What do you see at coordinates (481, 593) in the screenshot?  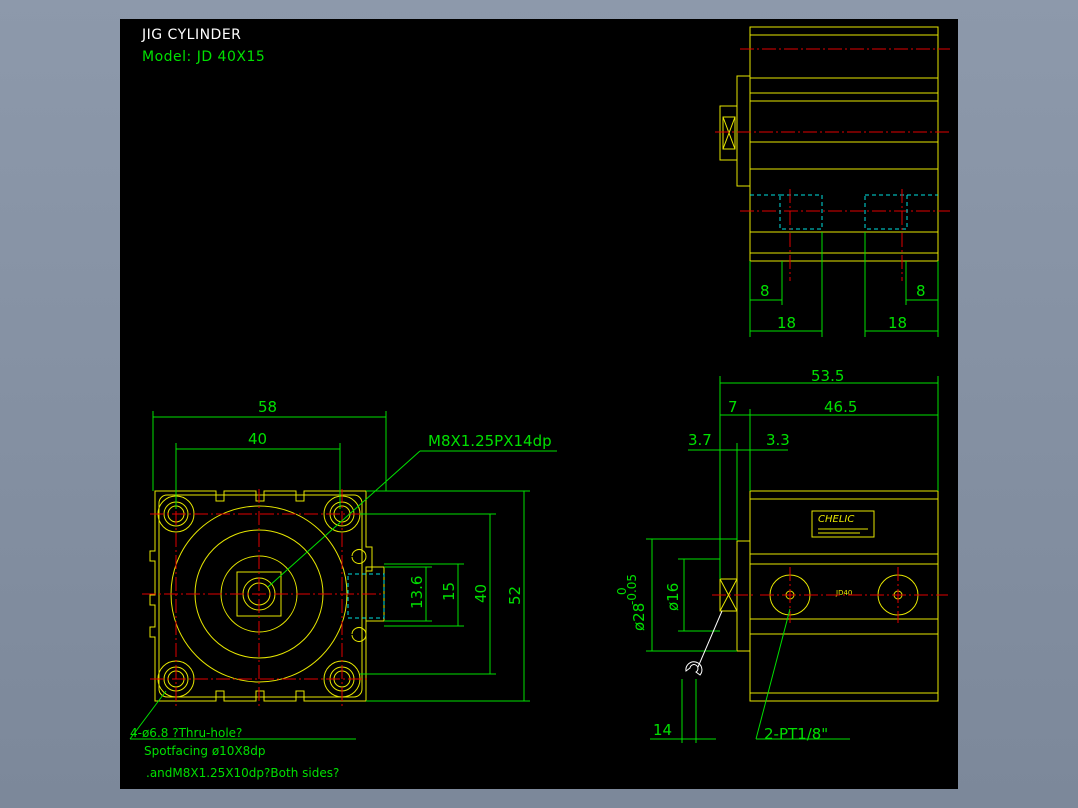 I see `dim-40-right: 40` at bounding box center [481, 593].